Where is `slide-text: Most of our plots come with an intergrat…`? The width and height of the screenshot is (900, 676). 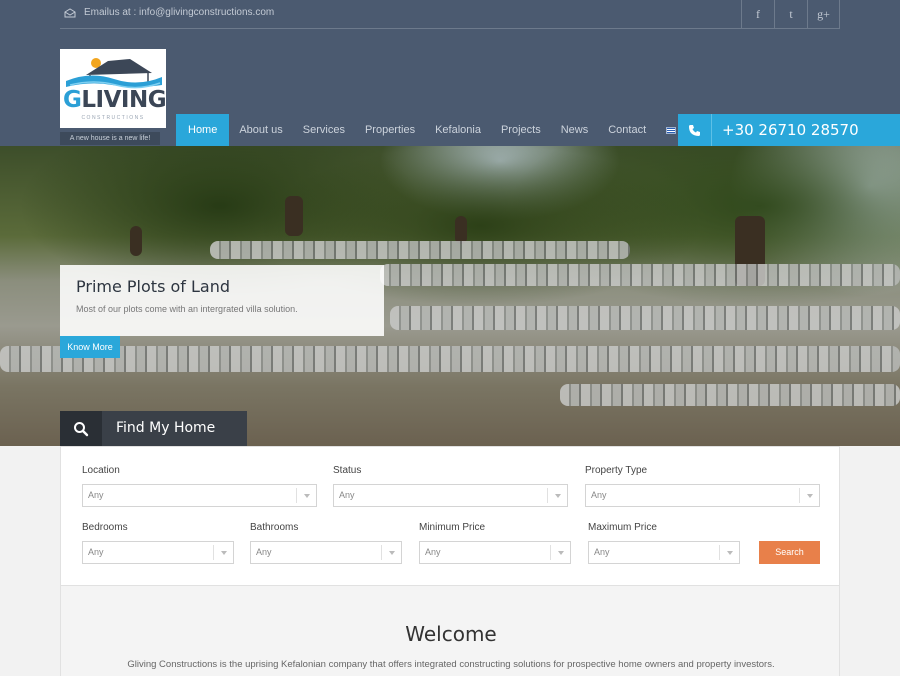
slide-text: Most of our plots come with an intergrat… is located at coordinates (187, 309).